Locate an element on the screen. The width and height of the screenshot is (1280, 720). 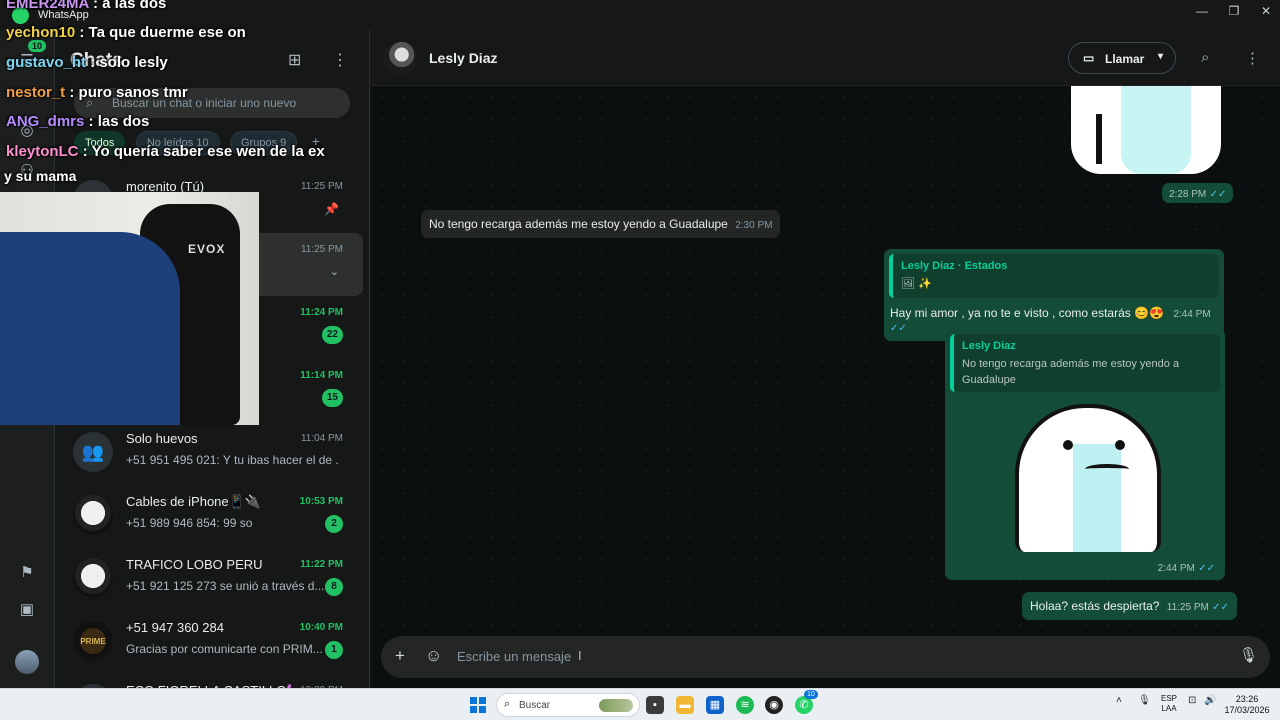
starred-messages-icon: ⚑ is located at coordinates (27, 573).